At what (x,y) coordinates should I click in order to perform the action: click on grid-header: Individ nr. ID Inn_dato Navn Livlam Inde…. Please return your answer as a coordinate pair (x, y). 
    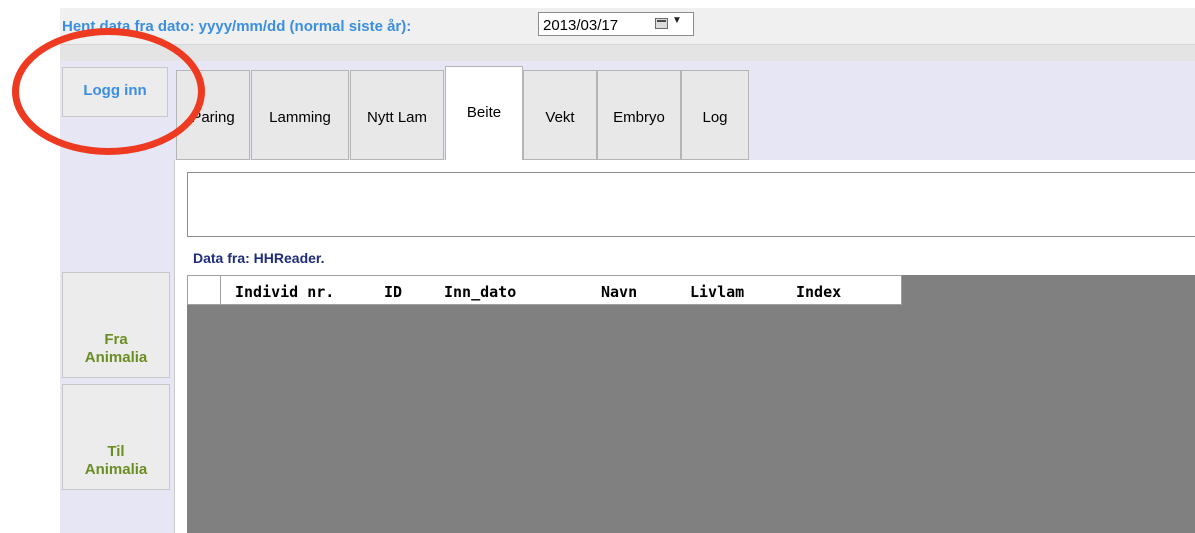
    Looking at the image, I should click on (544, 290).